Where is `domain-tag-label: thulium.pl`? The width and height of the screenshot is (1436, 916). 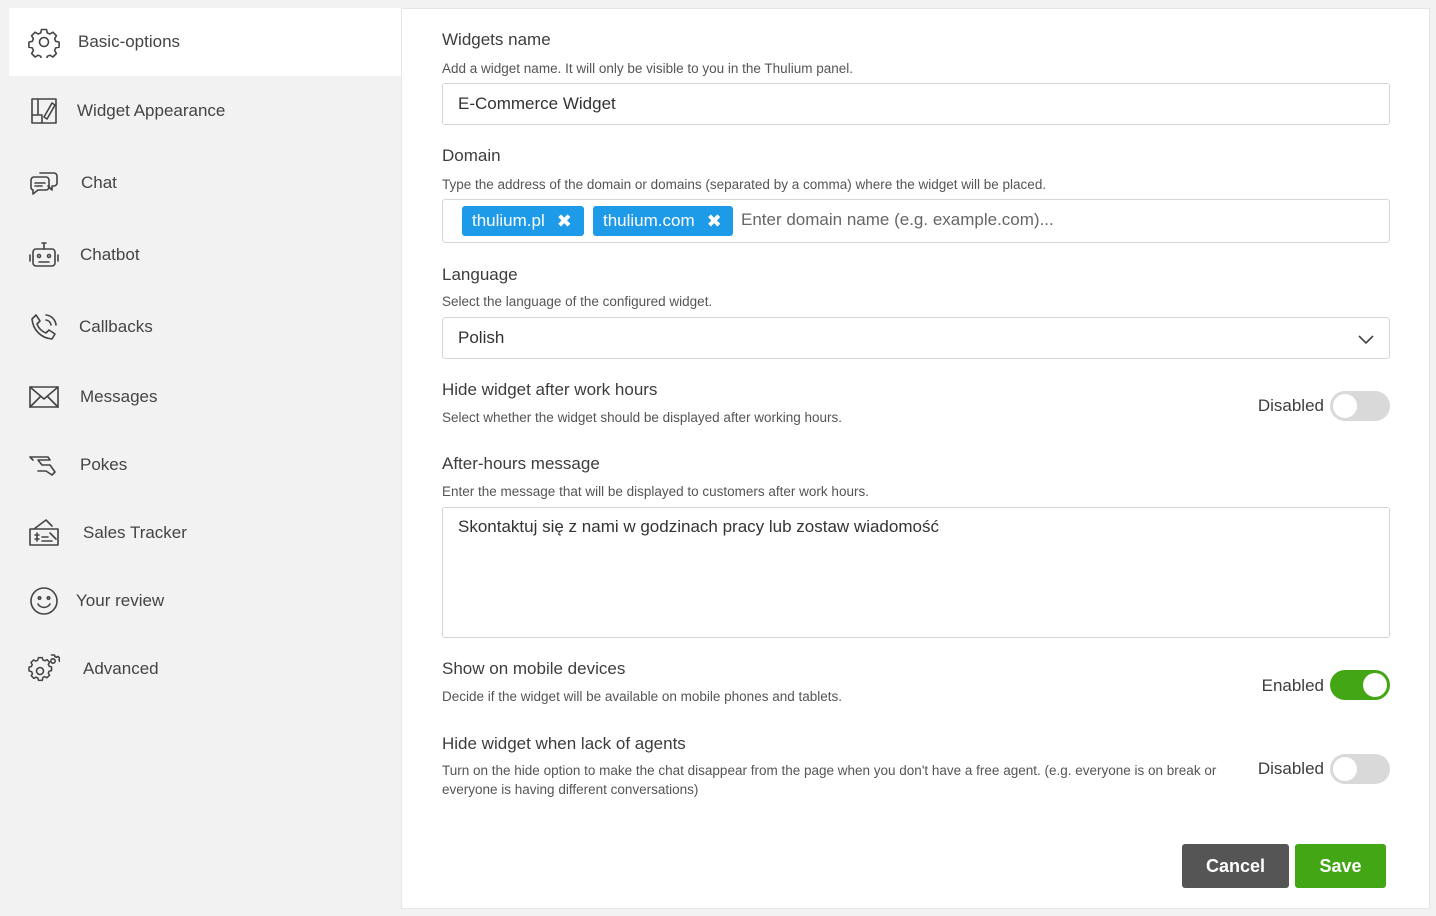 domain-tag-label: thulium.pl is located at coordinates (508, 220).